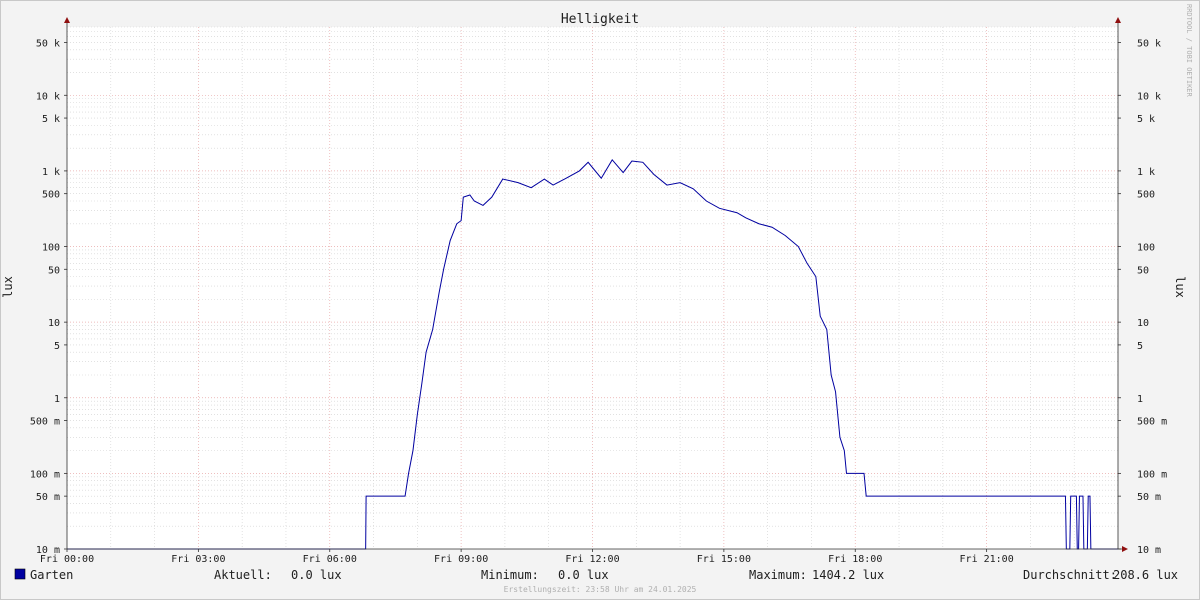 This screenshot has height=600, width=1200. Describe the element at coordinates (600, 589) in the screenshot. I see `footer-timestamp: Erstellungszeit: 23:58 Uhr am 24.01.2025` at that location.